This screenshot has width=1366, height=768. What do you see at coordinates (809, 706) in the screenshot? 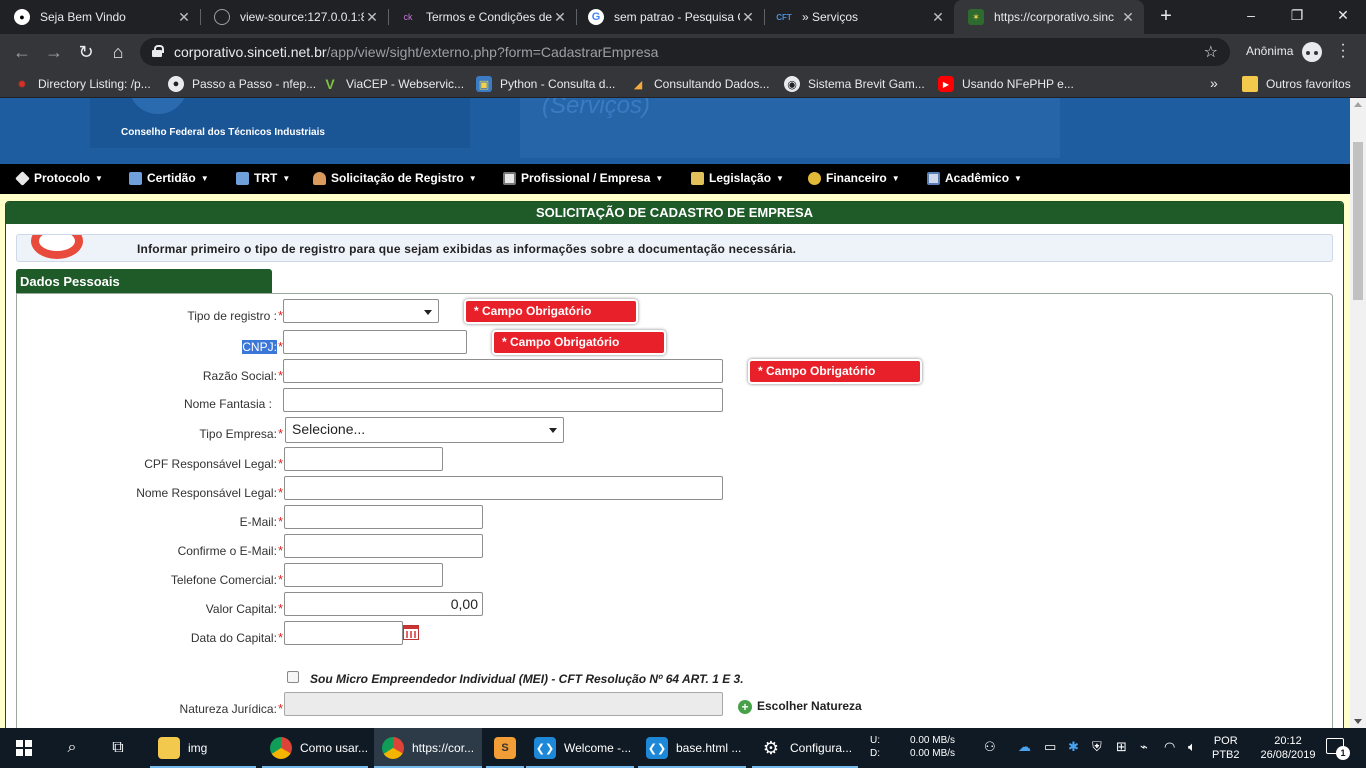
I see `escolher-natureza-button: Escolher Natureza` at bounding box center [809, 706].